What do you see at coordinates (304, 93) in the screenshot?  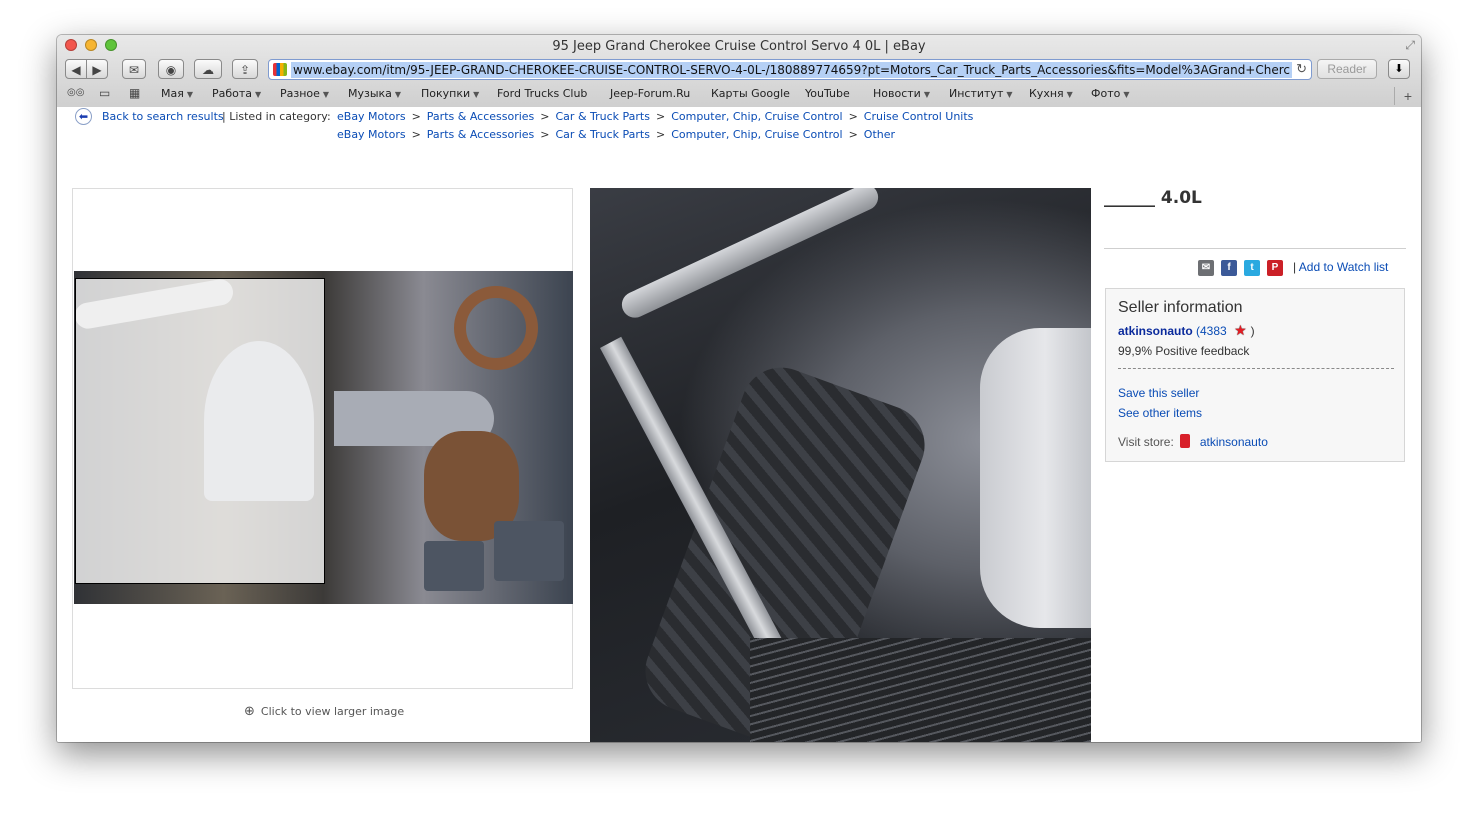 I see `bookmark-item: Разное ▼` at bounding box center [304, 93].